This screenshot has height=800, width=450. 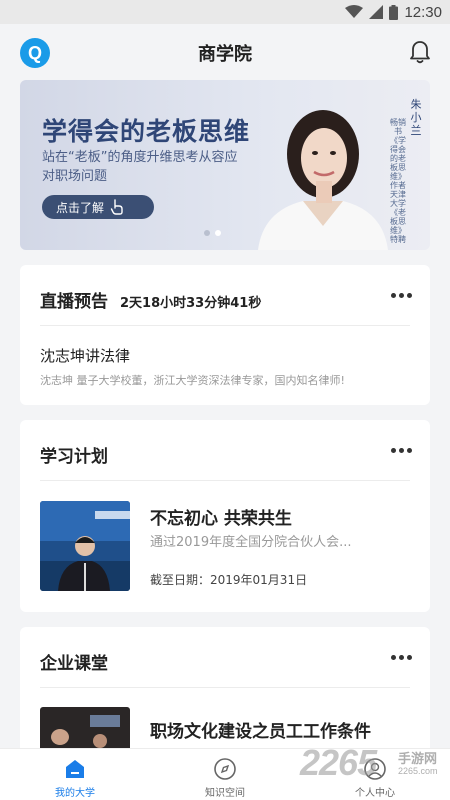 I want to click on plan-deadline: 截至日期：2019年01月31日, so click(x=229, y=580).